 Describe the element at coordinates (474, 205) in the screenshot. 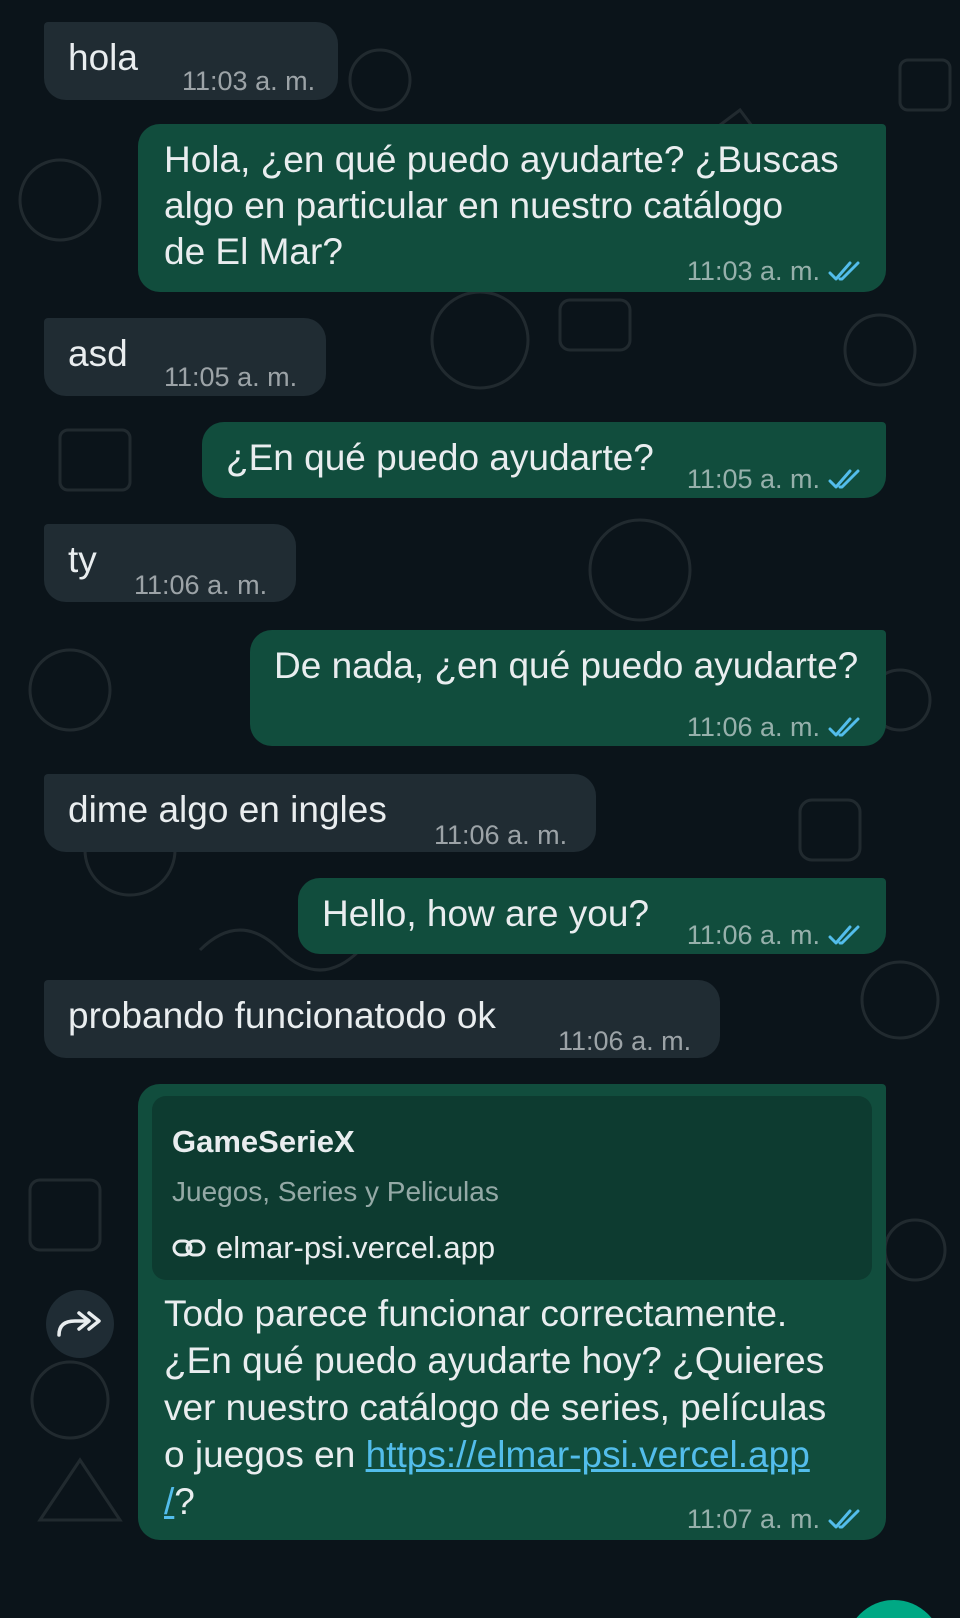

I see `message-text-line: algo en particular en nuestro catálogo` at that location.